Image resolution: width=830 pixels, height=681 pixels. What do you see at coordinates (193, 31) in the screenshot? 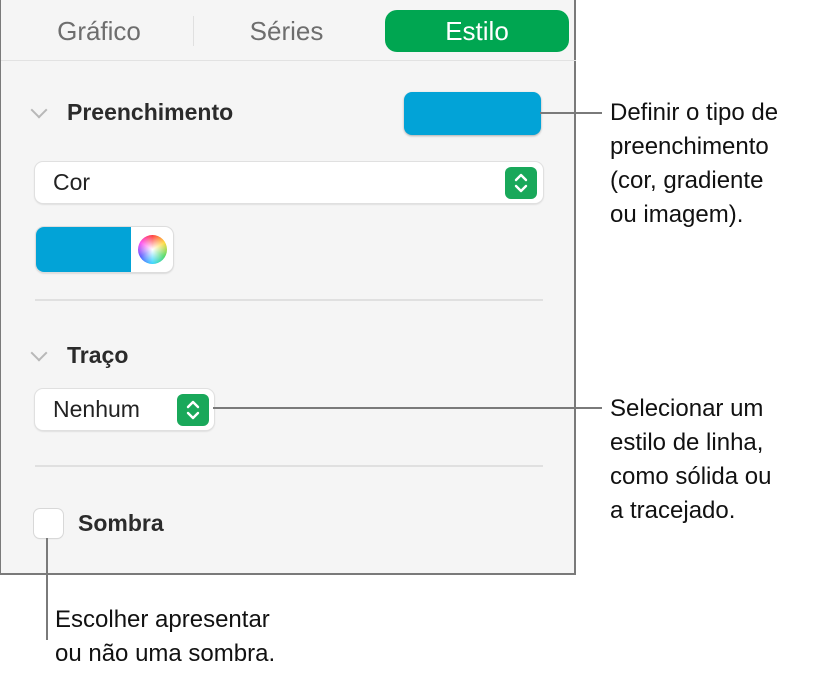
I see `tab-separator` at bounding box center [193, 31].